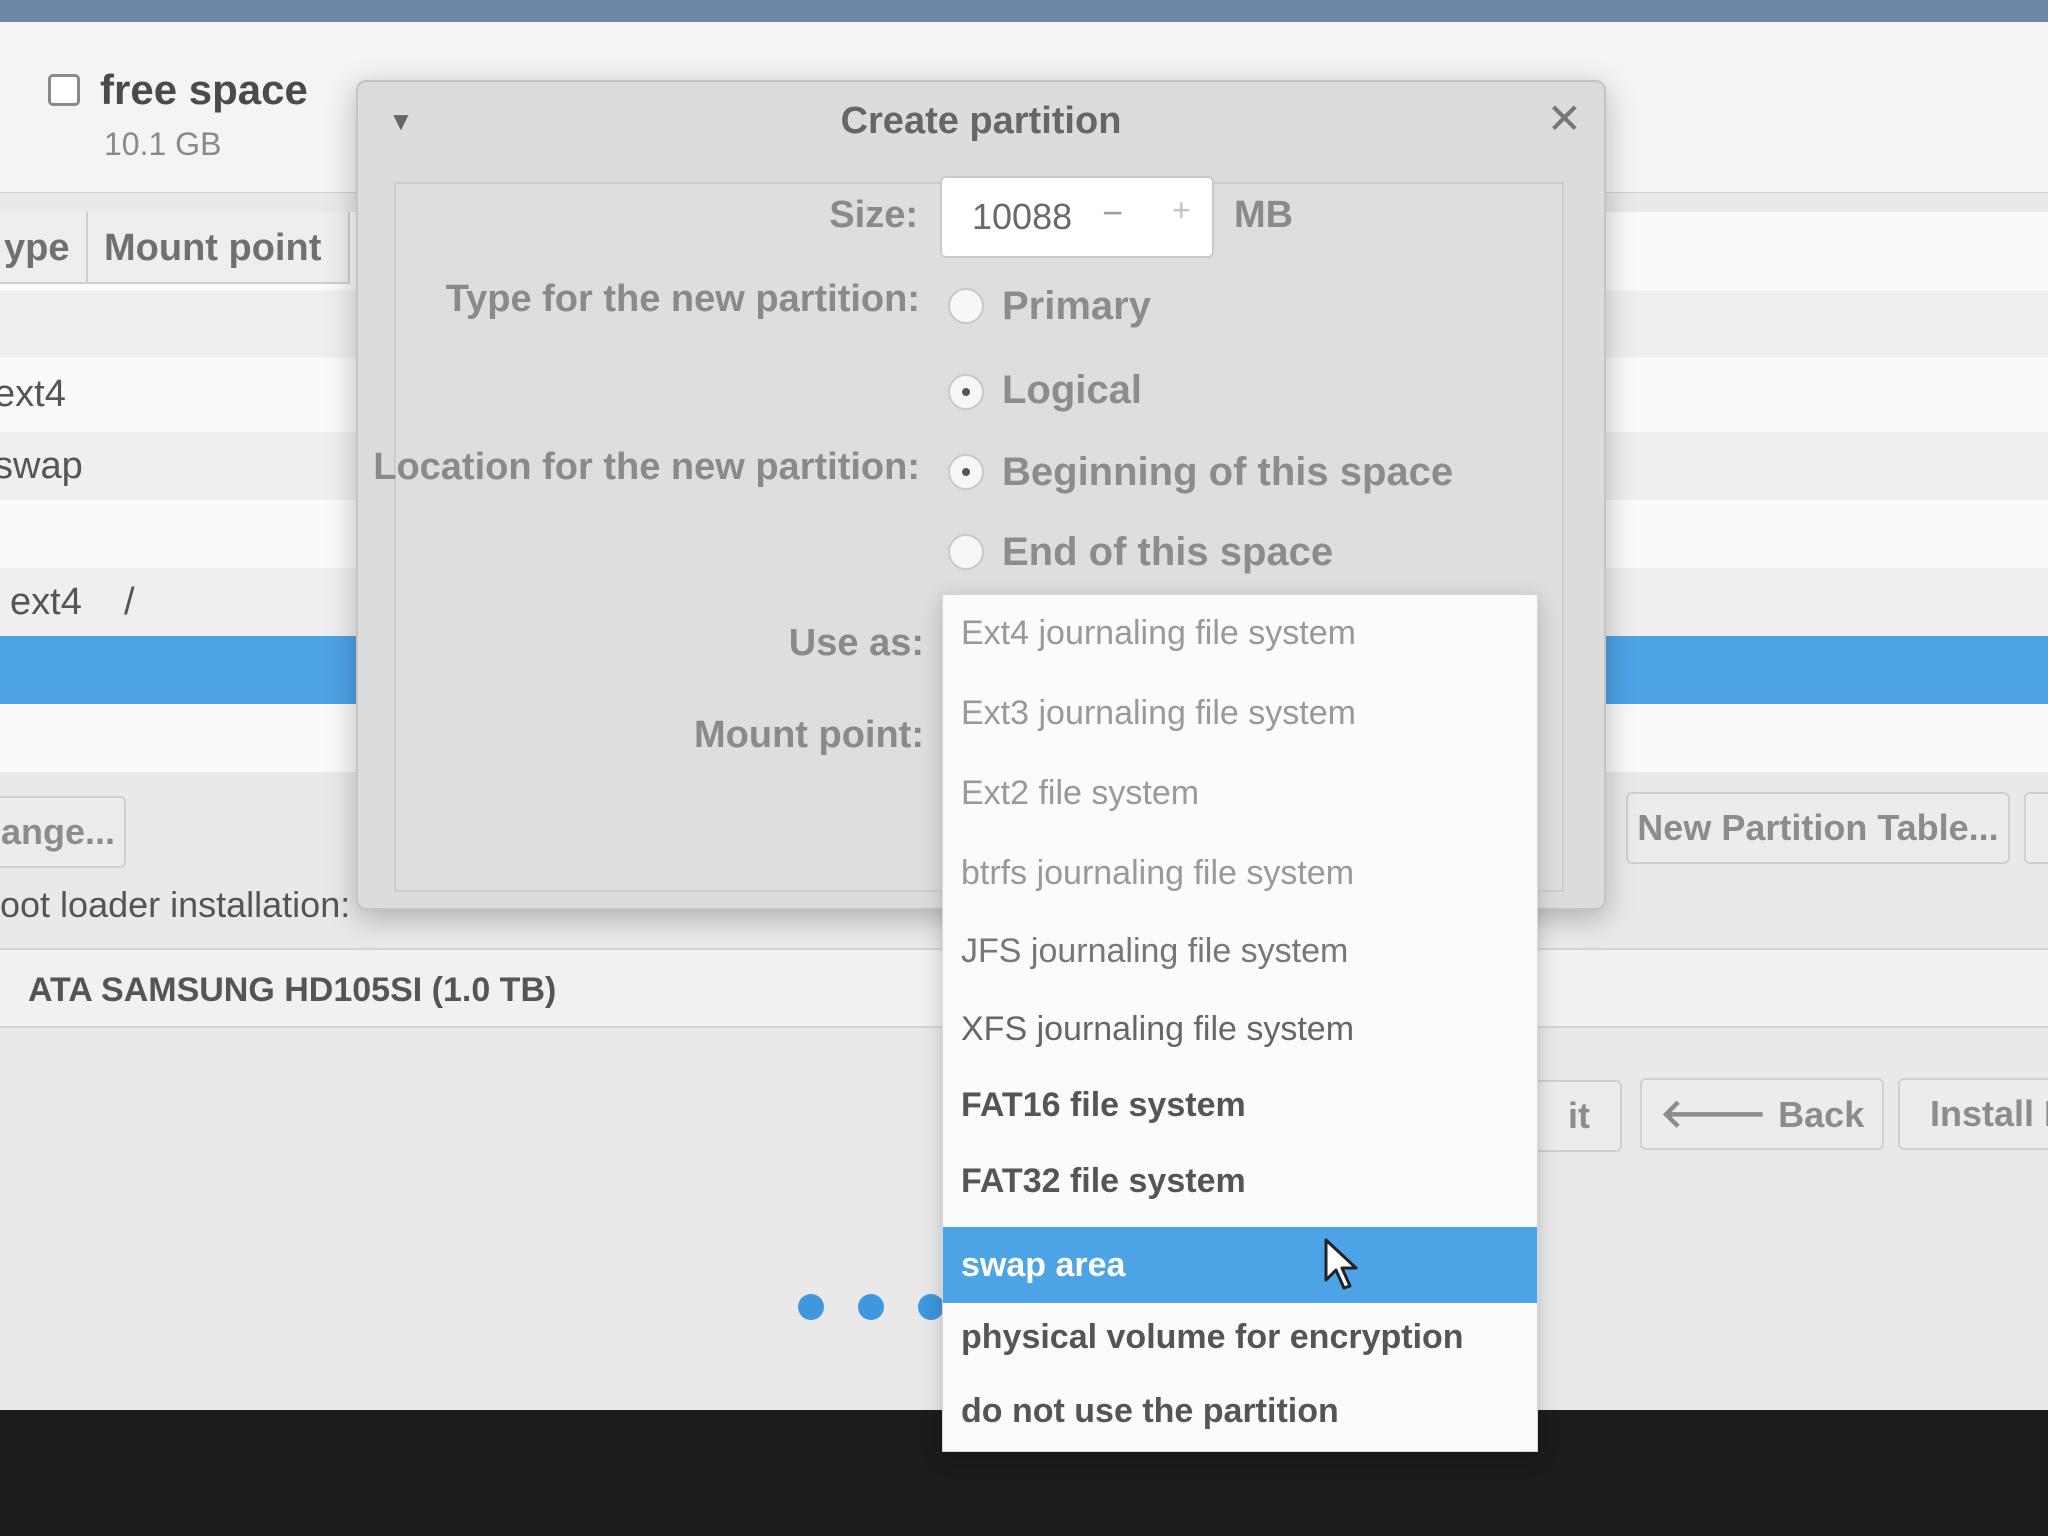 The width and height of the screenshot is (2048, 1536). What do you see at coordinates (981, 121) in the screenshot?
I see `dialog-title: Create partition` at bounding box center [981, 121].